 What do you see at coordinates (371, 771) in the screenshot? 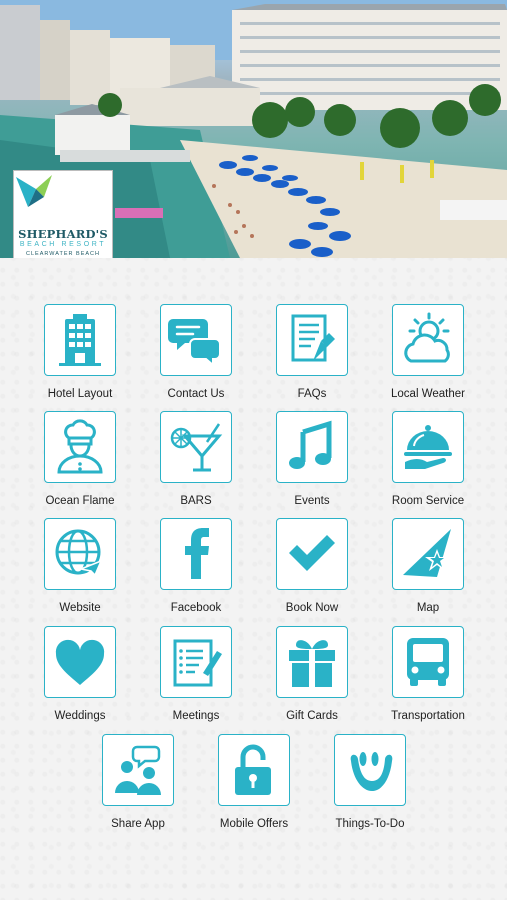
I see `smile-hand-icon` at bounding box center [371, 771].